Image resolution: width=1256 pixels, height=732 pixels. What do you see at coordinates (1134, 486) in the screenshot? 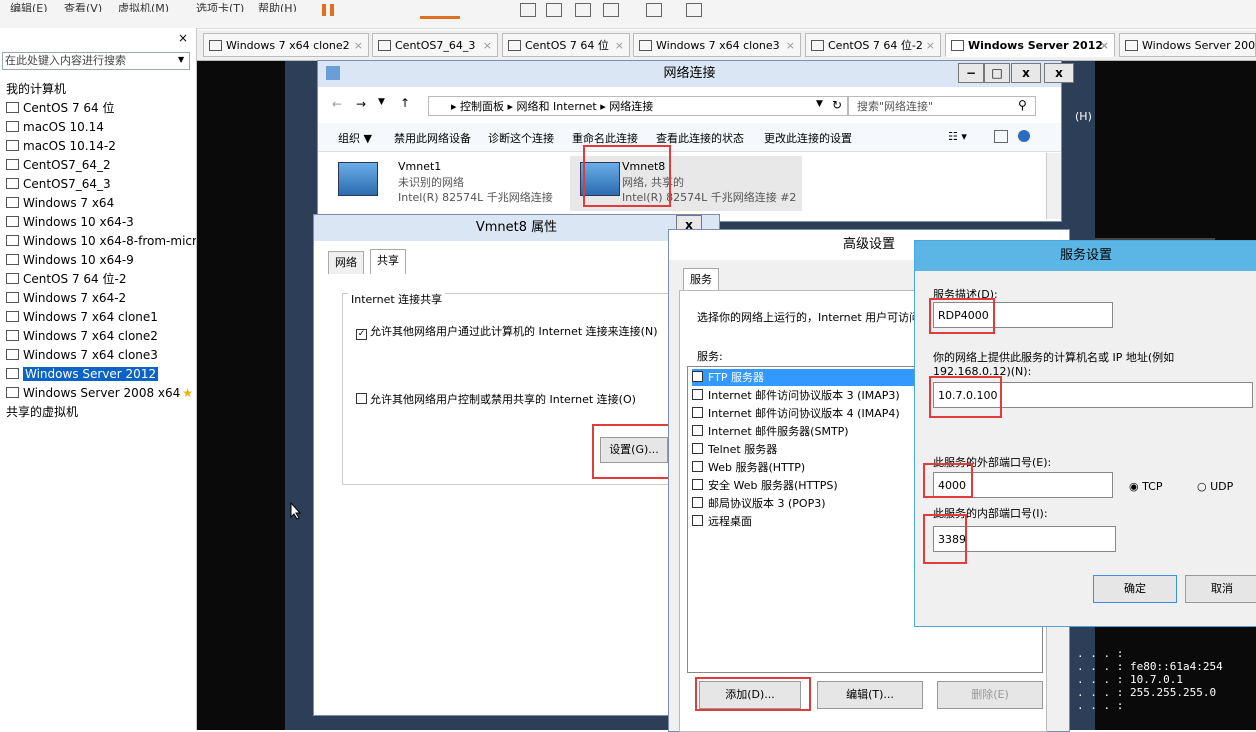
I see `radio-selected-icon: ◉` at bounding box center [1134, 486].